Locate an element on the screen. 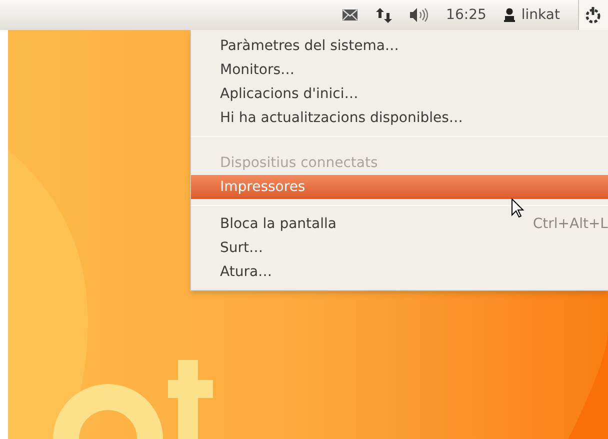 Image resolution: width=608 pixels, height=439 pixels. network-arrows-icon is located at coordinates (384, 15).